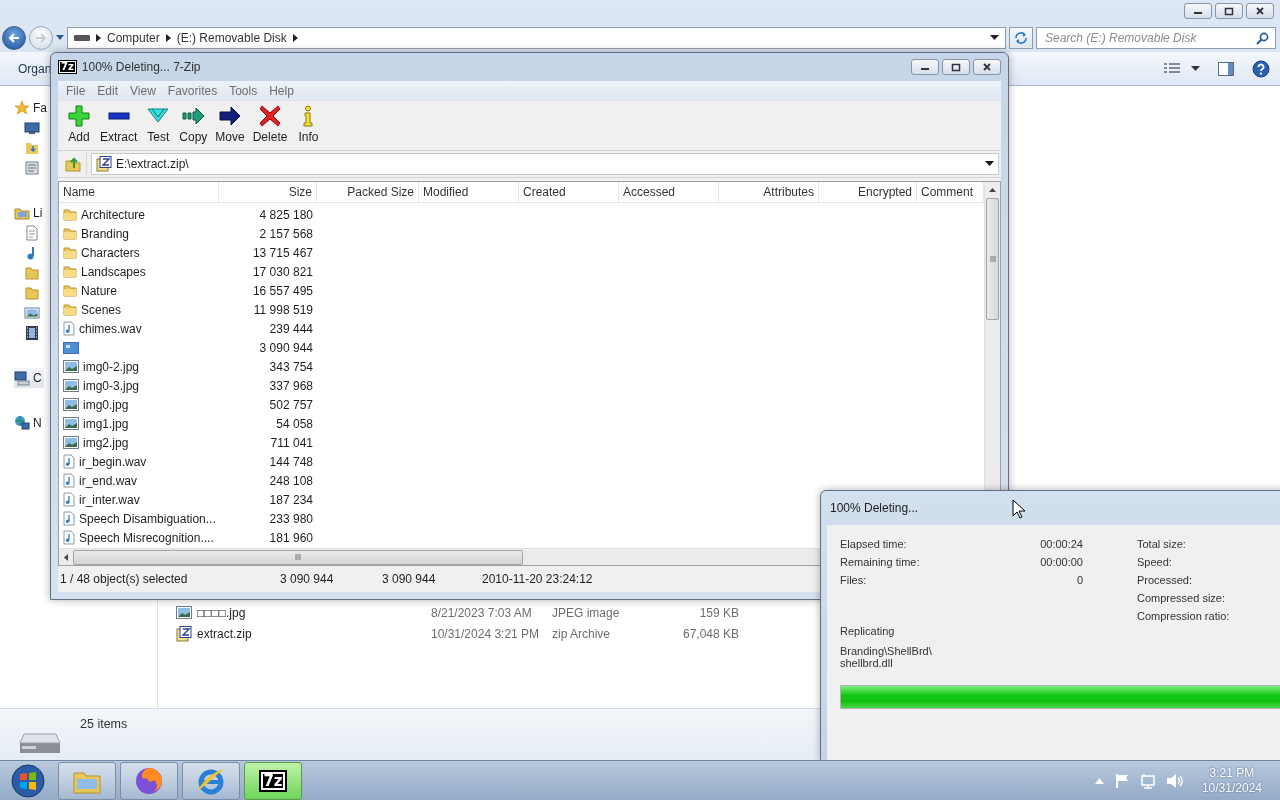 This screenshot has height=800, width=1280. Describe the element at coordinates (14, 38) in the screenshot. I see `back-button` at that location.